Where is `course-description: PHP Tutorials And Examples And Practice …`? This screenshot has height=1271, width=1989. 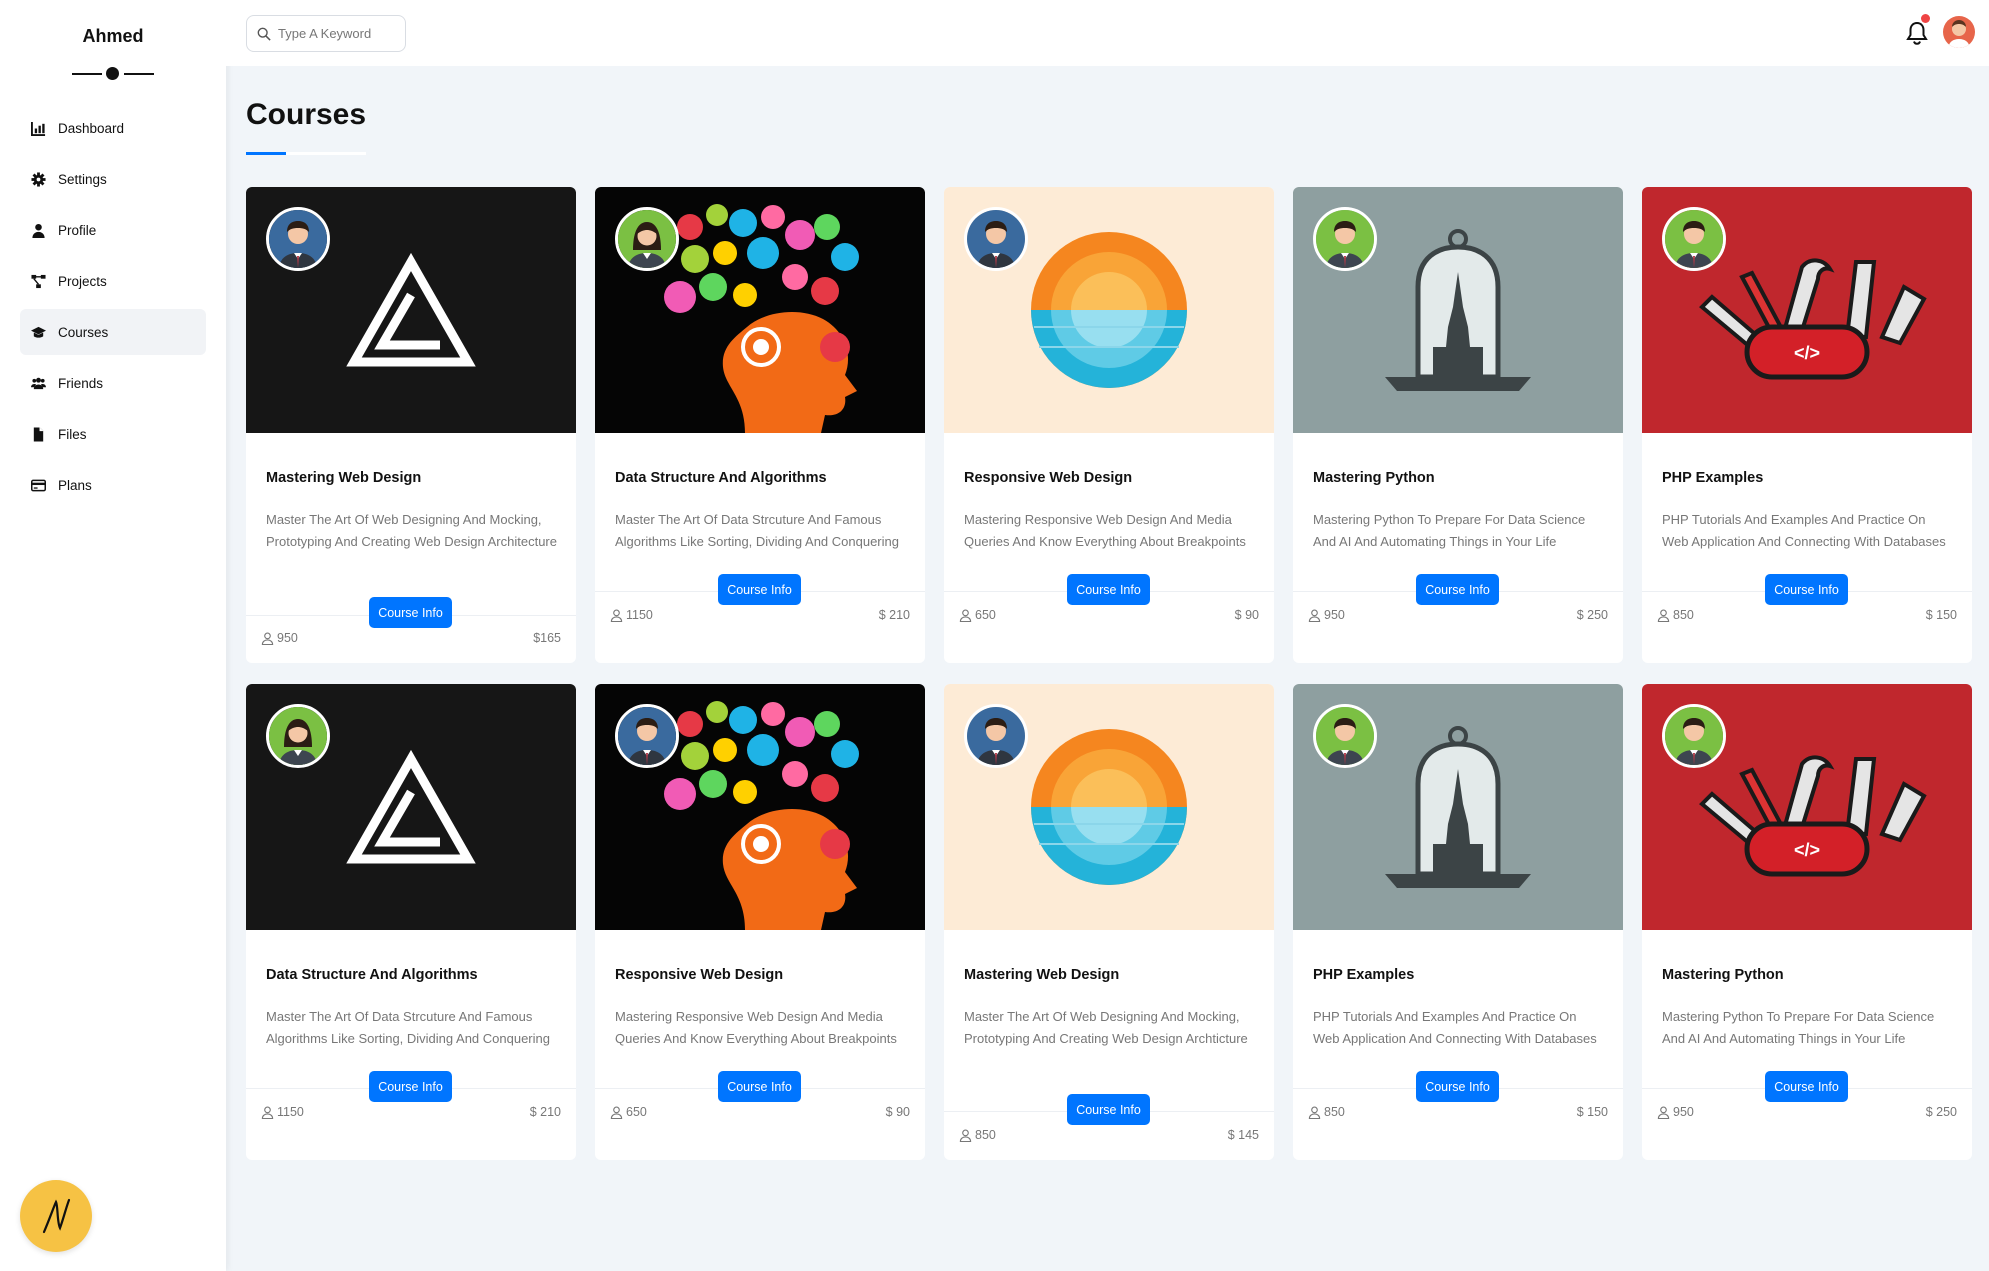 course-description: PHP Tutorials And Examples And Practice … is located at coordinates (1804, 530).